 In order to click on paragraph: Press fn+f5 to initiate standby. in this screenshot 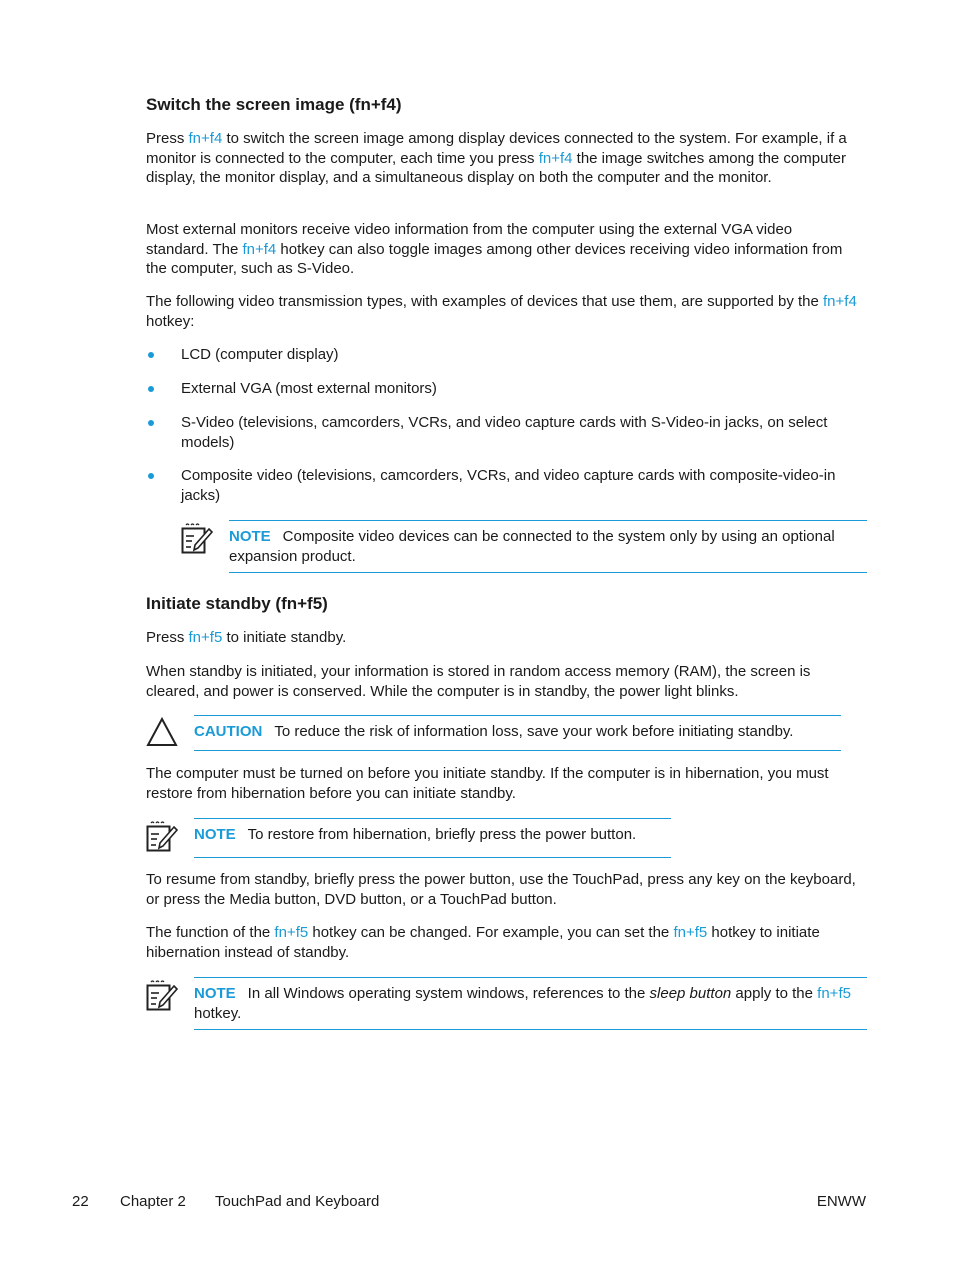, I will do `click(246, 637)`.